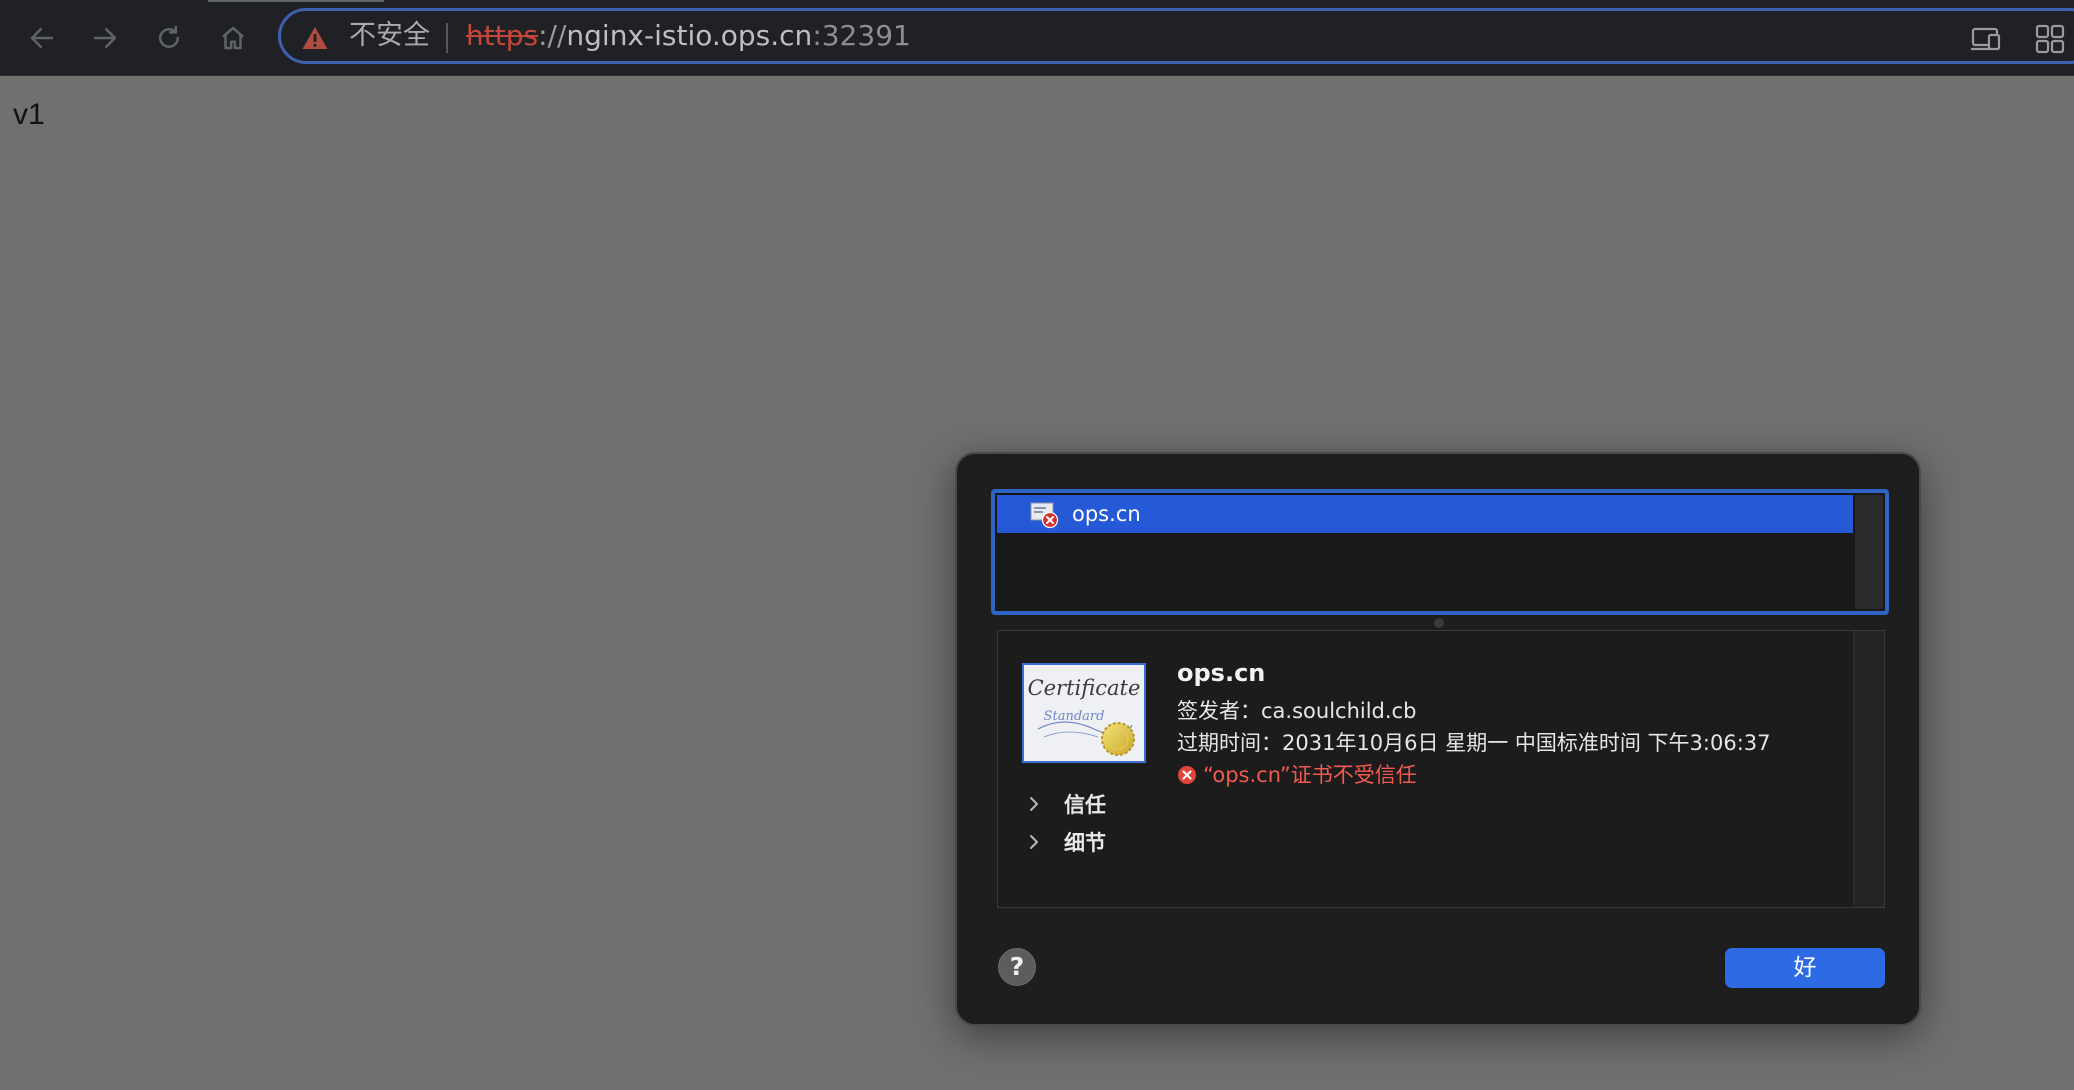  What do you see at coordinates (1044, 515) in the screenshot?
I see `certificate-error-icon` at bounding box center [1044, 515].